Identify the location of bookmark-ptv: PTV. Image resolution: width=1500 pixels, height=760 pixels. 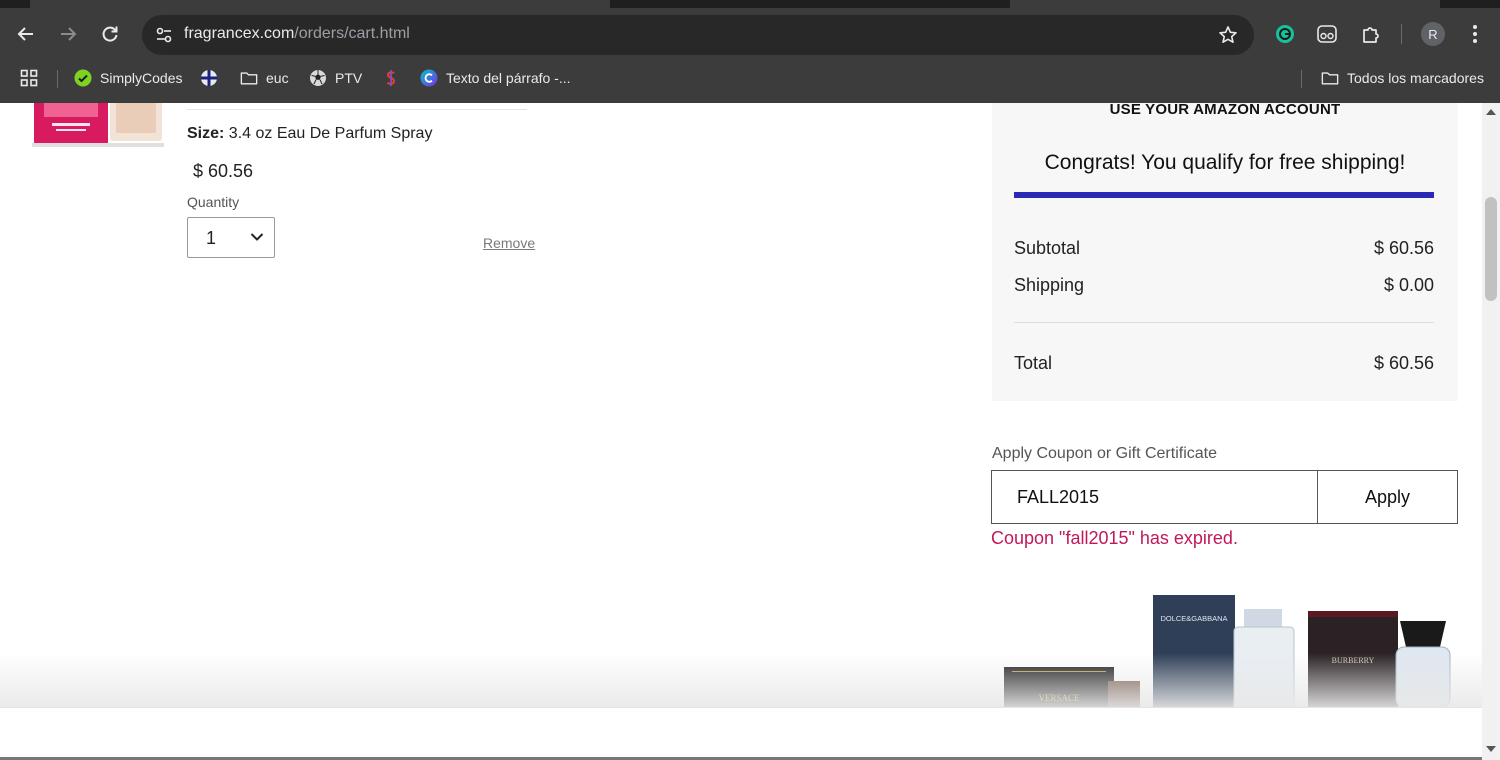
(335, 78).